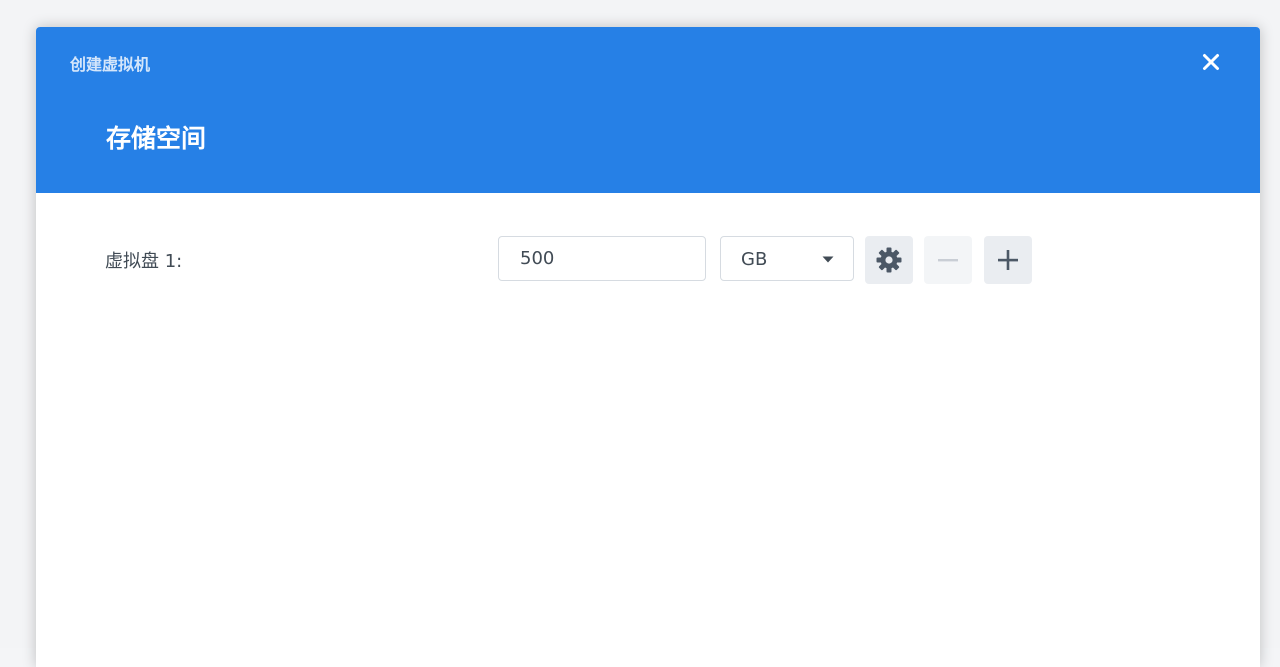 The height and width of the screenshot is (667, 1280). Describe the element at coordinates (787, 258) in the screenshot. I see `disk-unit-select: GB` at that location.